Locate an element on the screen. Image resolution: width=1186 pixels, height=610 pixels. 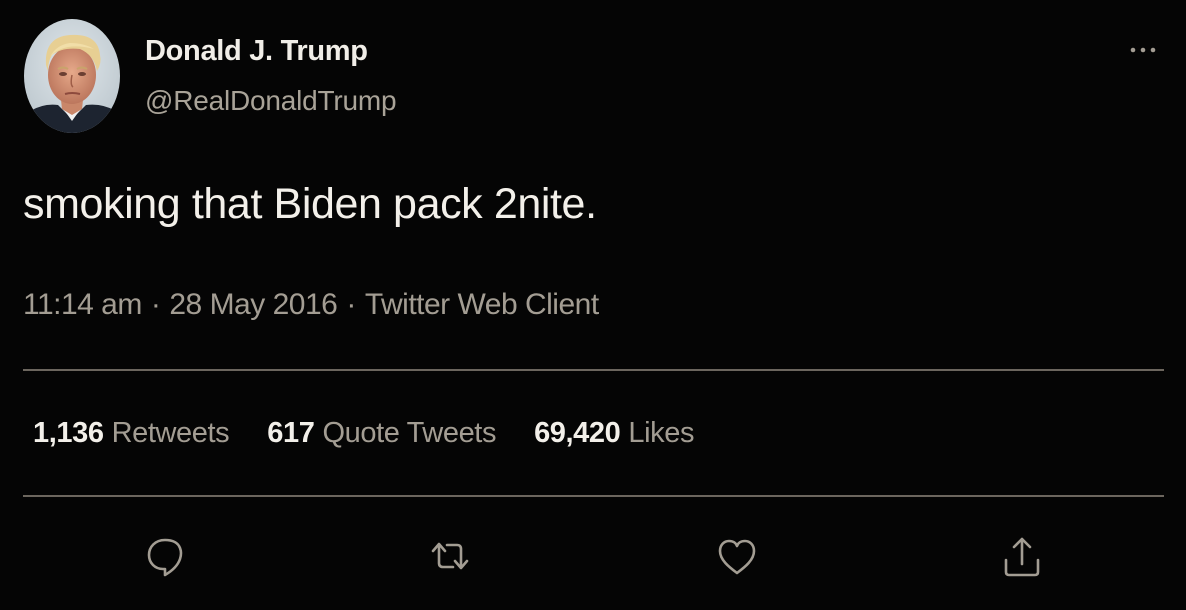
avatar-portrait-icon is located at coordinates (72, 76).